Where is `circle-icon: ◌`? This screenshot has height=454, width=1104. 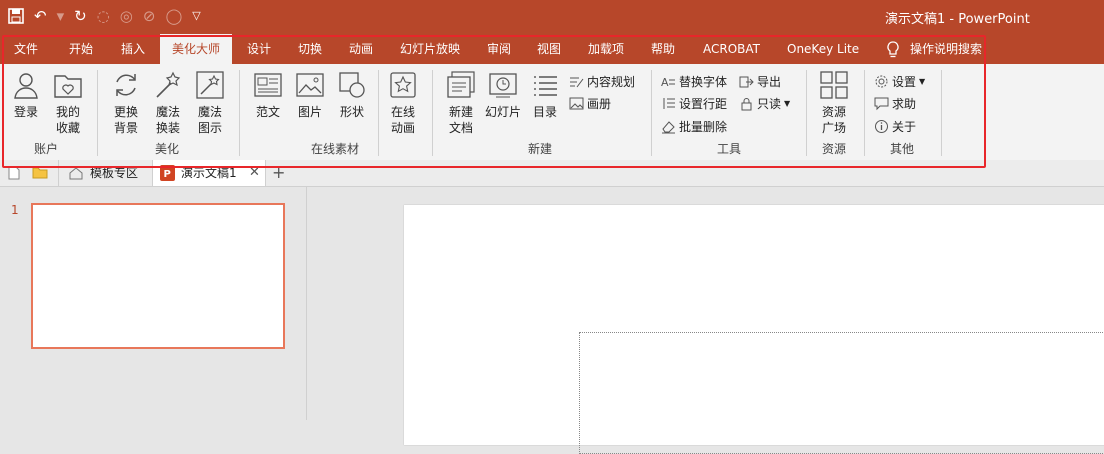
circle-icon: ◌ is located at coordinates (103, 16).